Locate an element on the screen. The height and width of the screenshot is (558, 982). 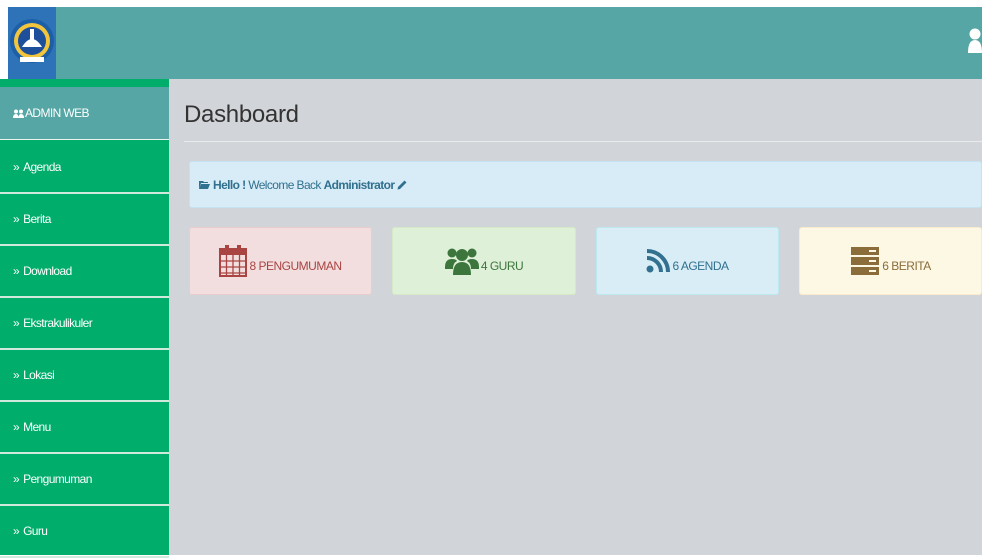
sidebar-item-label: Menu is located at coordinates (37, 427).